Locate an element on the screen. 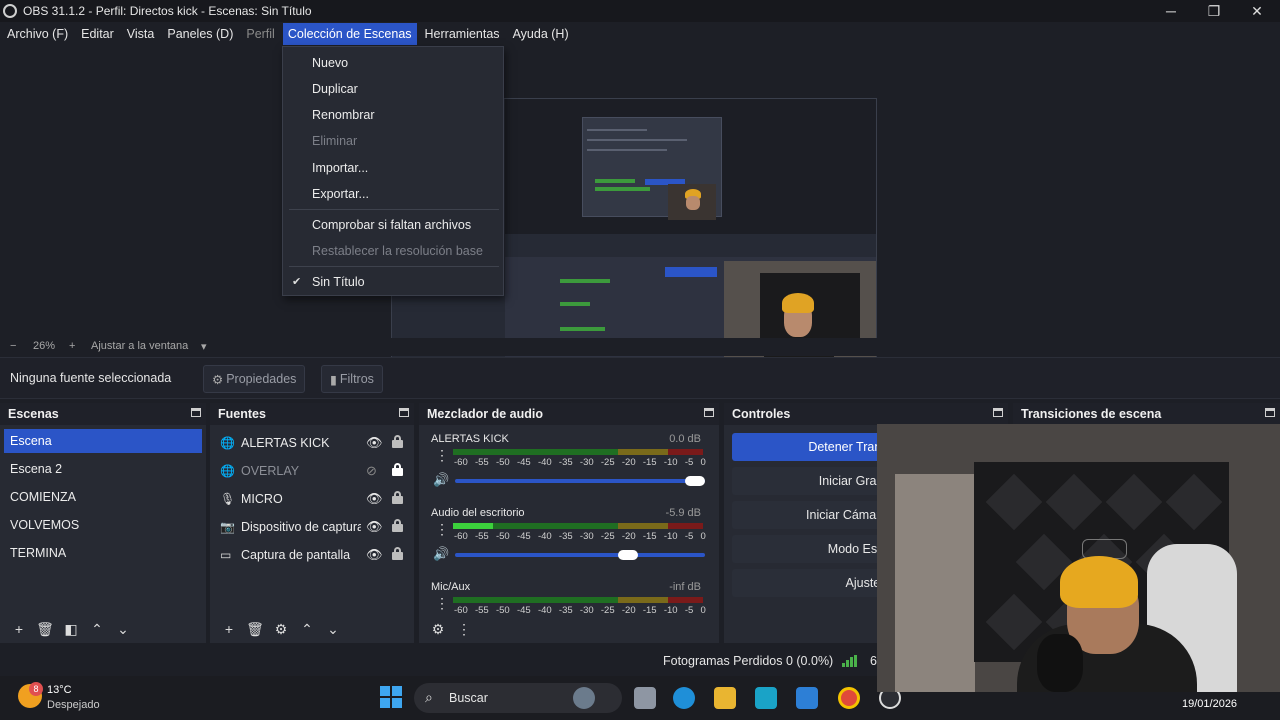 This screenshot has height=720, width=1280. weather-temperature: 13°C is located at coordinates (59, 690).